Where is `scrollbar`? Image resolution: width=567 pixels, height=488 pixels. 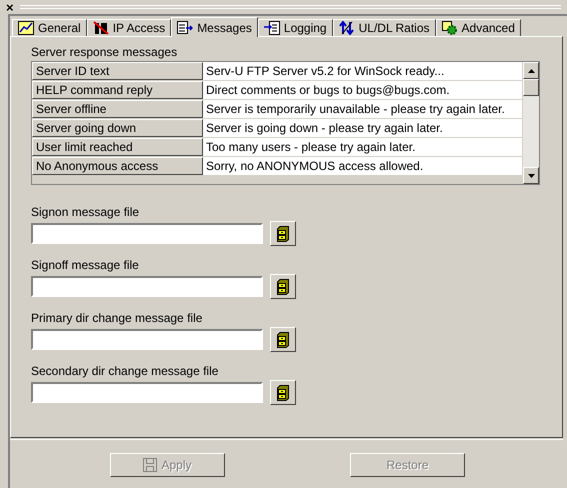 scrollbar is located at coordinates (530, 123).